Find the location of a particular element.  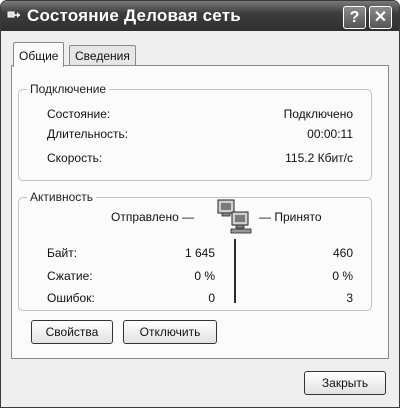

activity-divider is located at coordinates (235, 271).